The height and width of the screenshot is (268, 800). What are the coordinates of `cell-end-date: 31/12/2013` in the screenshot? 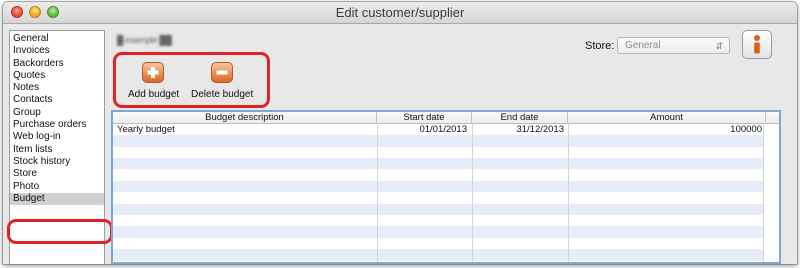 It's located at (540, 129).